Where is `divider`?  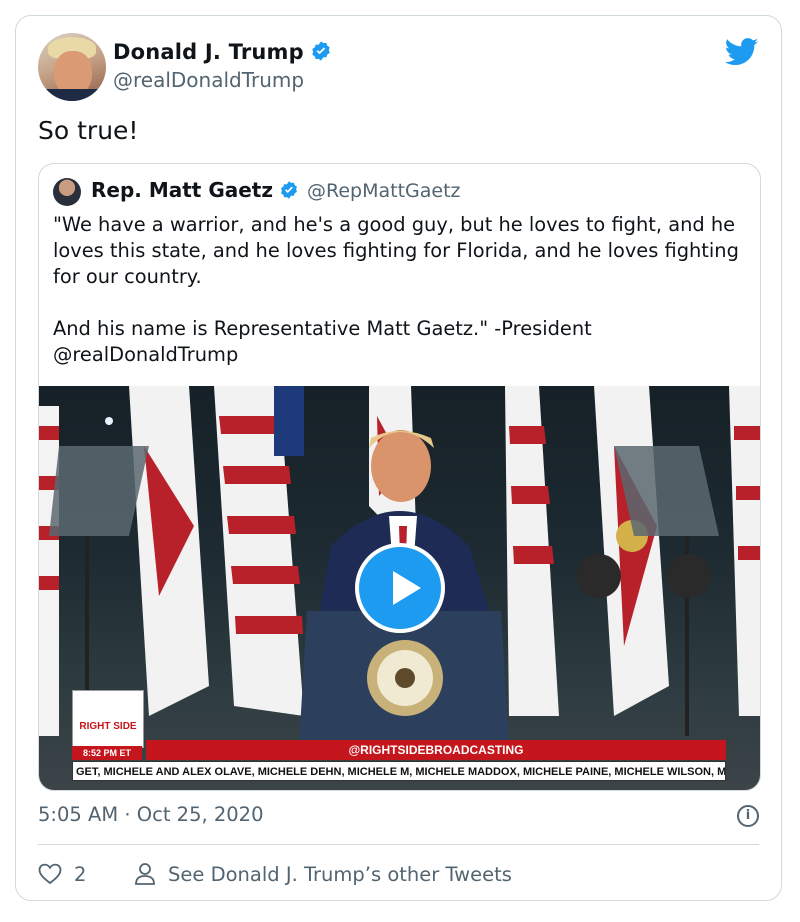
divider is located at coordinates (398, 844).